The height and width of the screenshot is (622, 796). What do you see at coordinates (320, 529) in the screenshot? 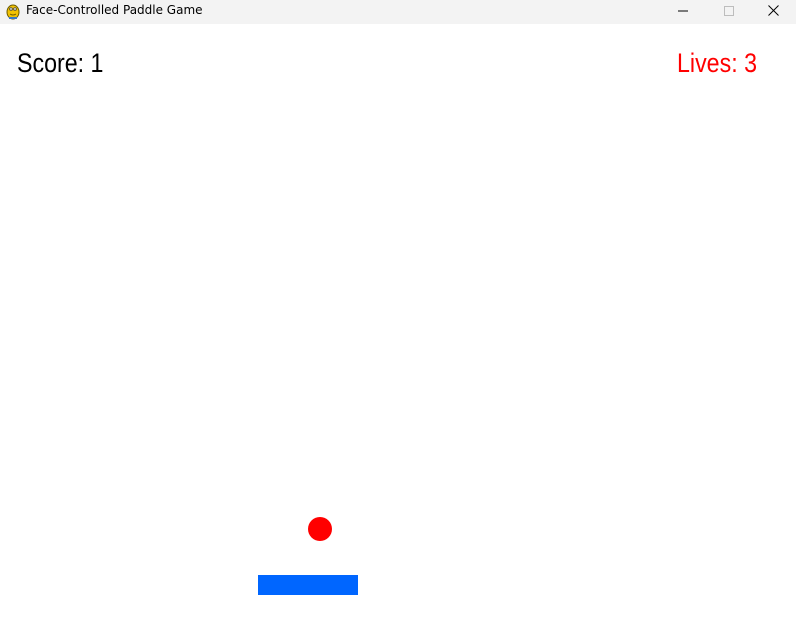
I see `ball` at bounding box center [320, 529].